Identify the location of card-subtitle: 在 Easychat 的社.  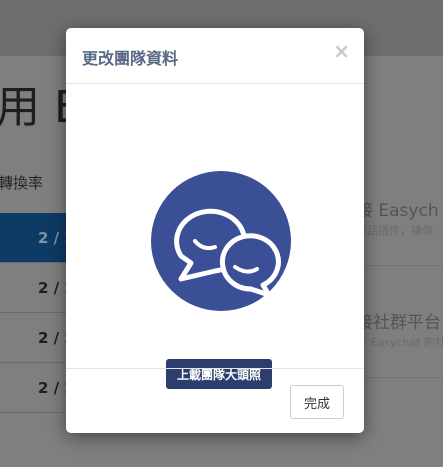
(399, 342).